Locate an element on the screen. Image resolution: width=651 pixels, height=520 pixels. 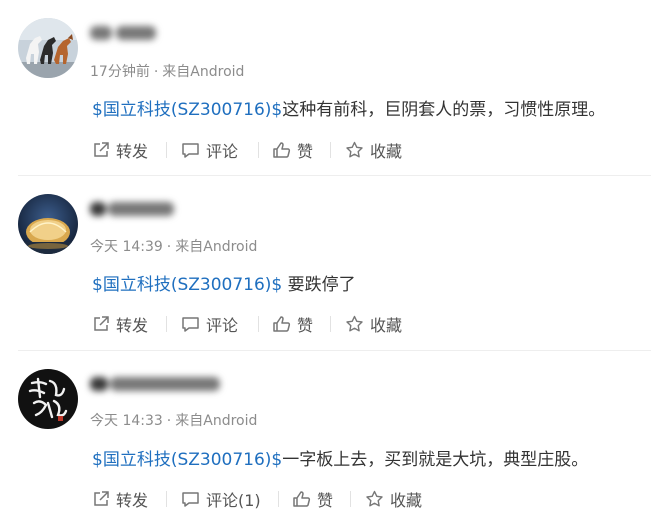
post-meta: 17分钟前 · 来自Android is located at coordinates (167, 71).